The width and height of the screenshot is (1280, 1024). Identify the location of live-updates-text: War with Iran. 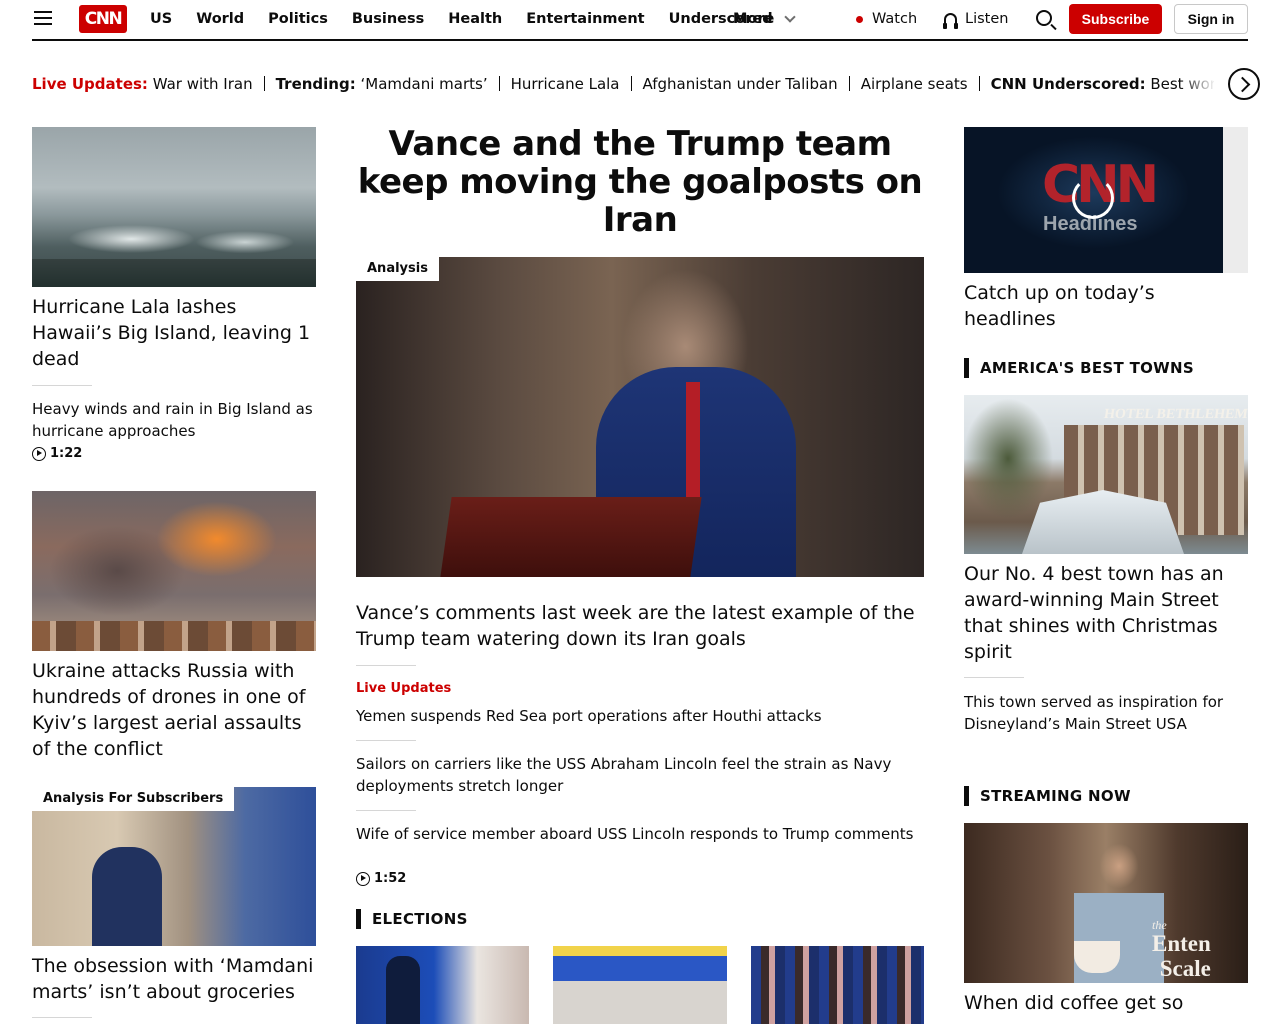
(202, 84).